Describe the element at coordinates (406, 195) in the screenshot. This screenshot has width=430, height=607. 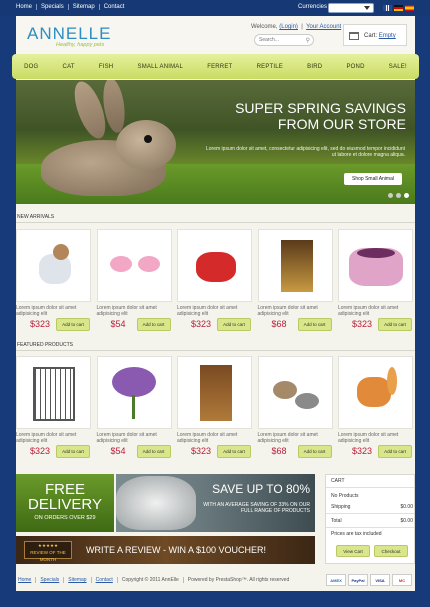
I see `slider-dot-active` at that location.